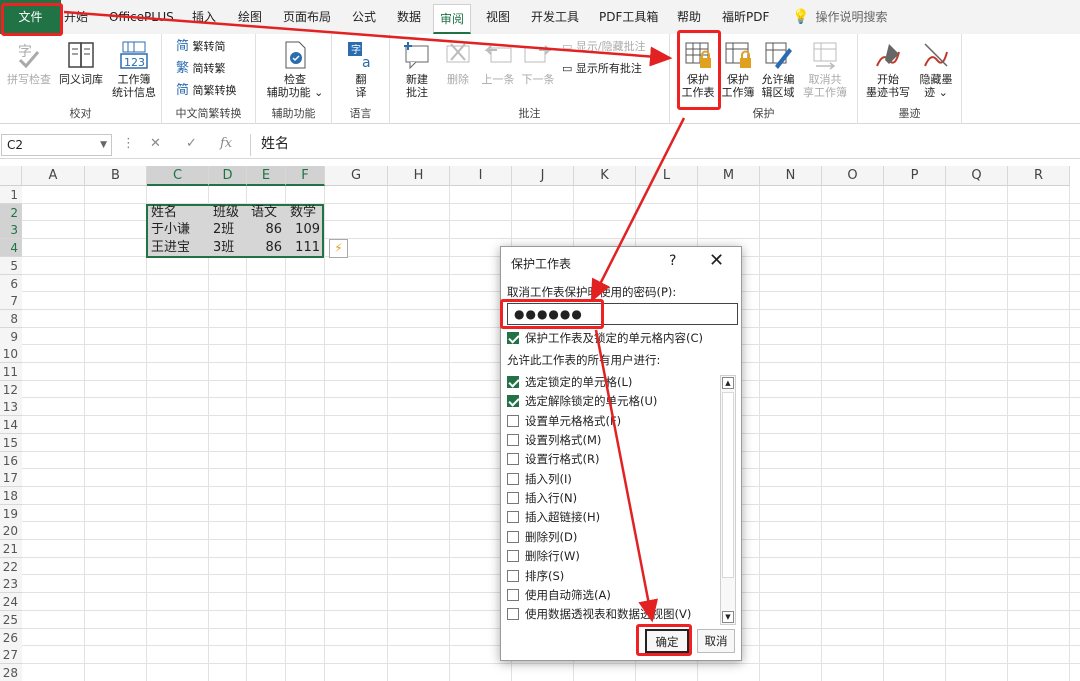 The width and height of the screenshot is (1080, 681). Describe the element at coordinates (11, 478) in the screenshot. I see `row-header-17: 17` at that location.